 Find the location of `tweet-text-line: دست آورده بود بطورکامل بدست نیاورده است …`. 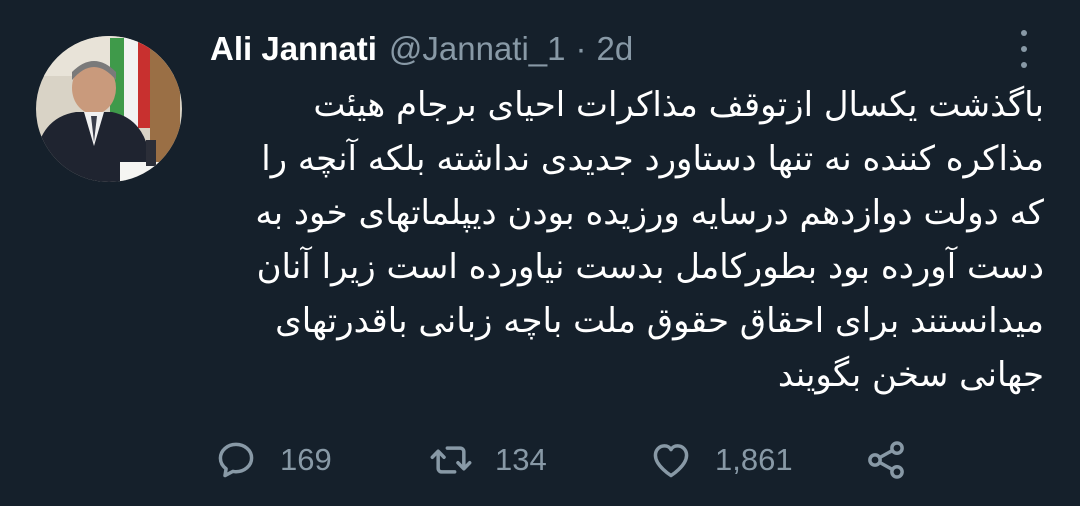

tweet-text-line: دست آورده بود بطورکامل بدست نیاورده است … is located at coordinates (650, 267).